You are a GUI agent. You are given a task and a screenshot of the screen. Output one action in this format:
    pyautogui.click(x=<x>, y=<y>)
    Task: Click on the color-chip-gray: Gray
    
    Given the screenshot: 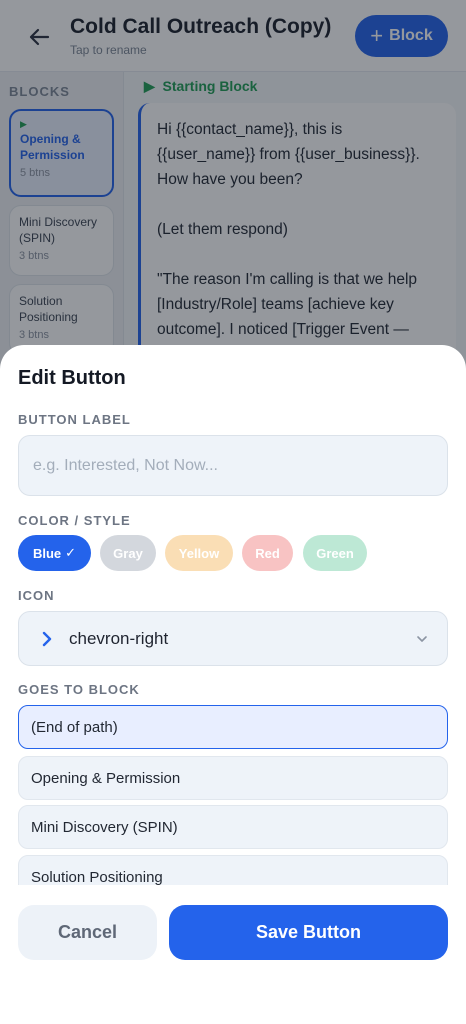 What is the action you would take?
    pyautogui.click(x=128, y=553)
    